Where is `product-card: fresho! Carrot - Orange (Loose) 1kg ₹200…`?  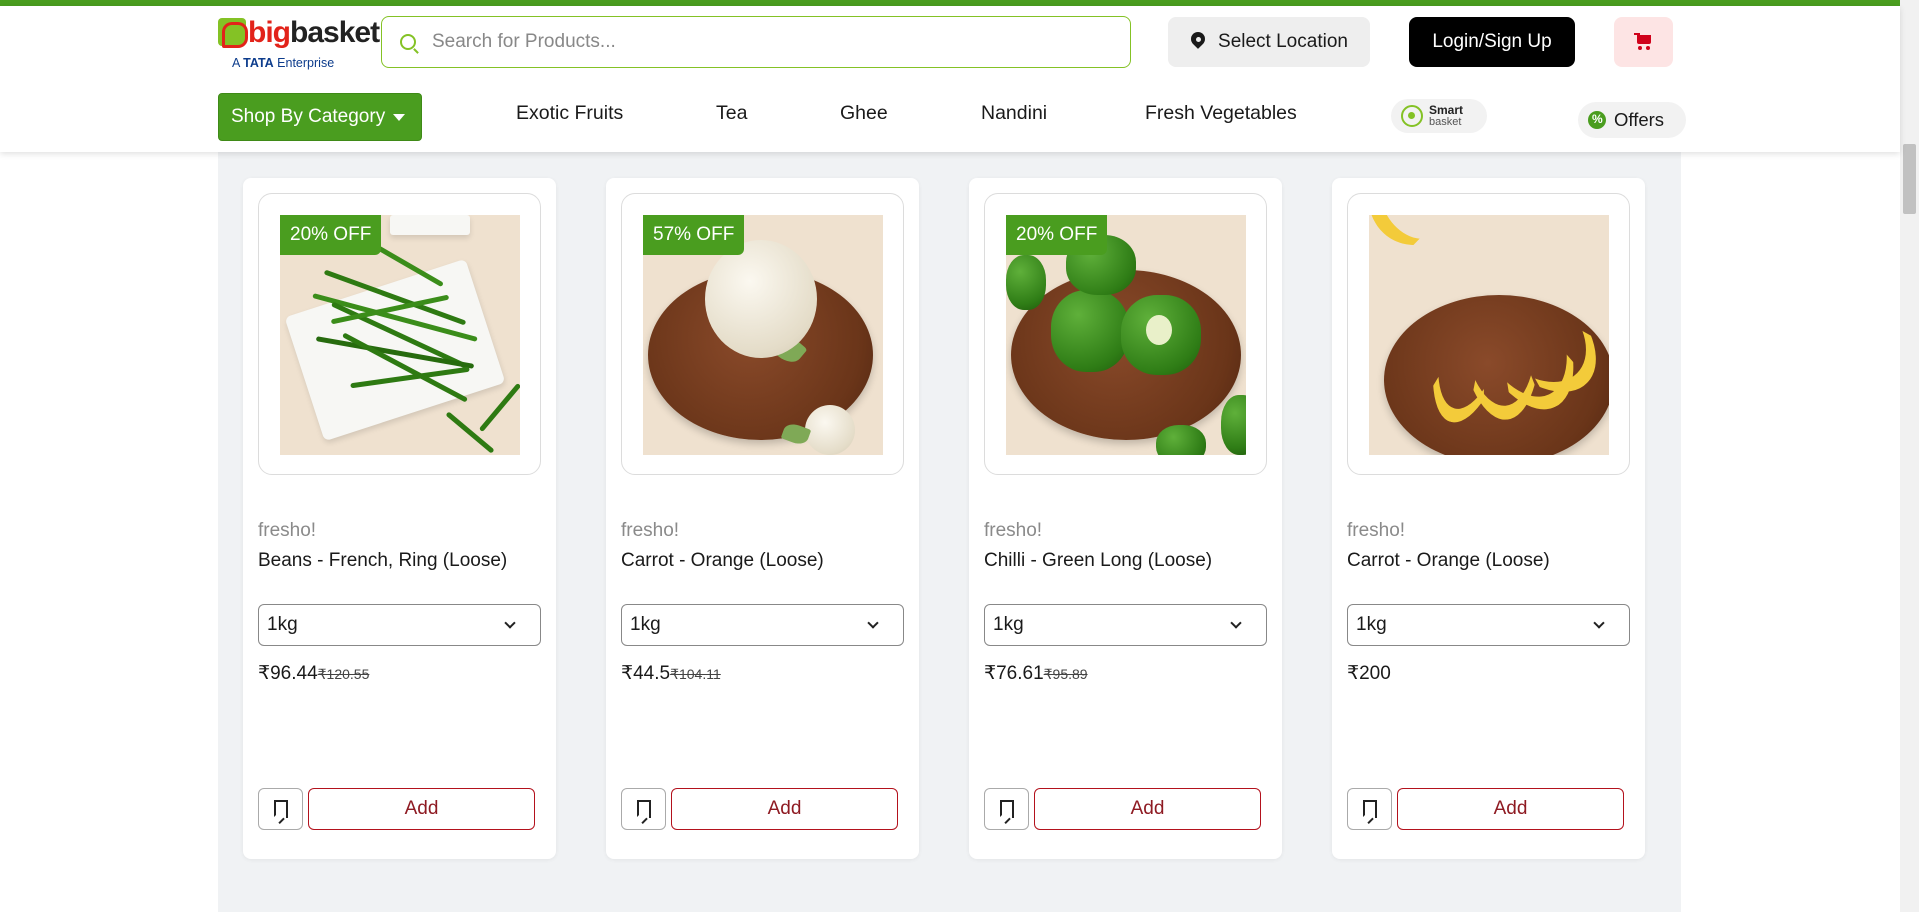
product-card: fresho! Carrot - Orange (Loose) 1kg ₹200… is located at coordinates (1488, 518).